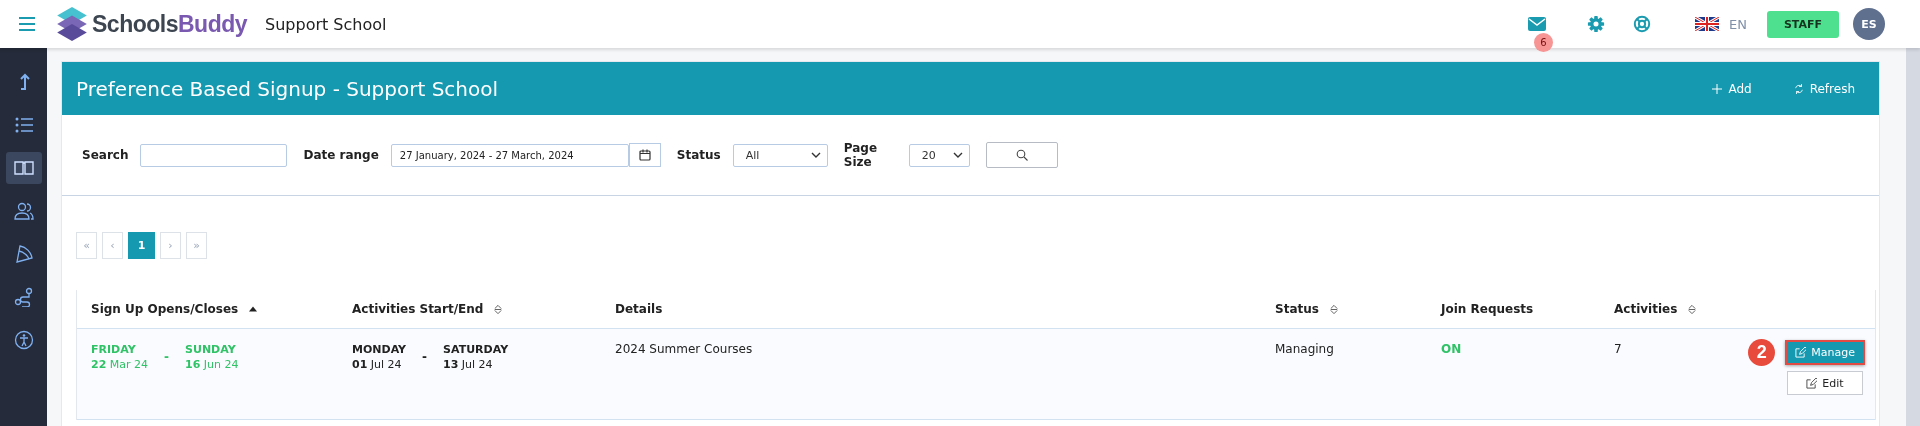 The height and width of the screenshot is (426, 1920). I want to click on weekday-label: MONDAY, so click(379, 349).